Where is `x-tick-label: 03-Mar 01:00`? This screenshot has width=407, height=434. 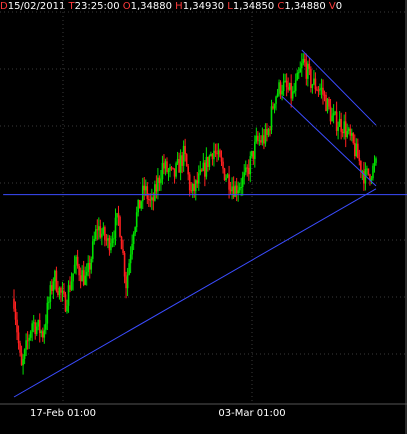
x-tick-label: 03-Mar 01:00 is located at coordinates (251, 413).